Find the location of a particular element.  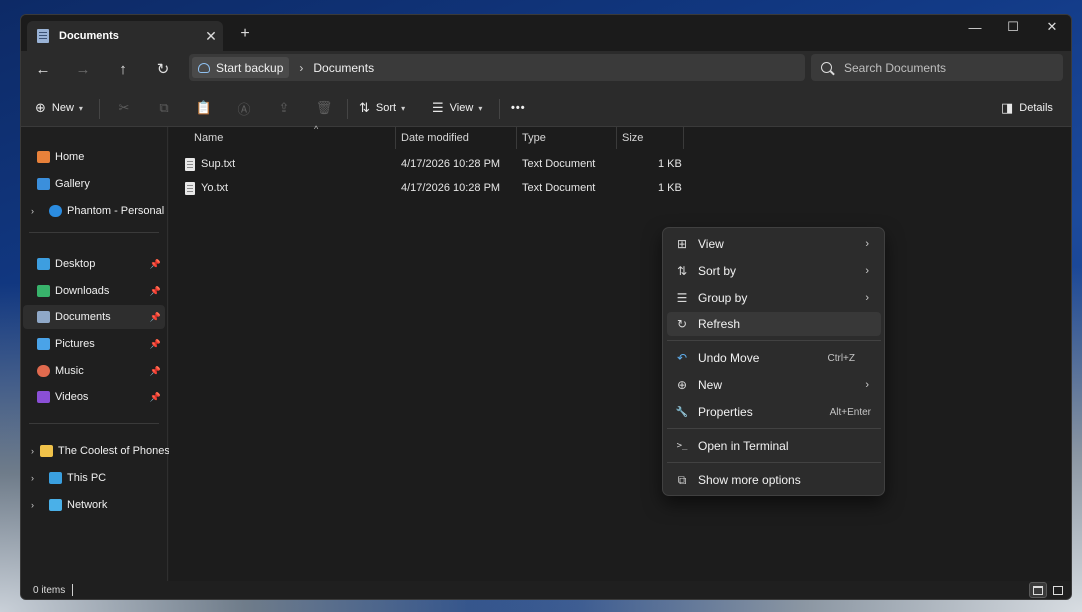

menu-item-view: ⊞ View › is located at coordinates (774, 244).